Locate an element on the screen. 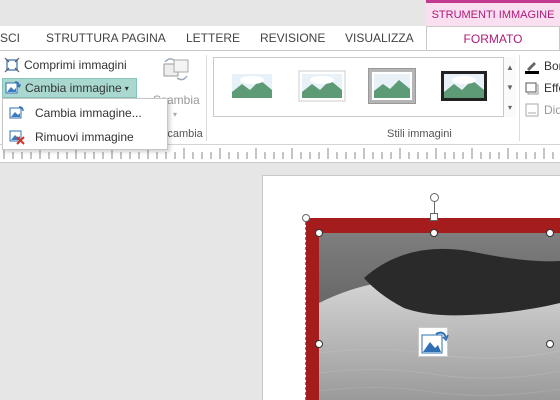 This screenshot has height=400, width=560. caption-button: Did is located at coordinates (542, 110).